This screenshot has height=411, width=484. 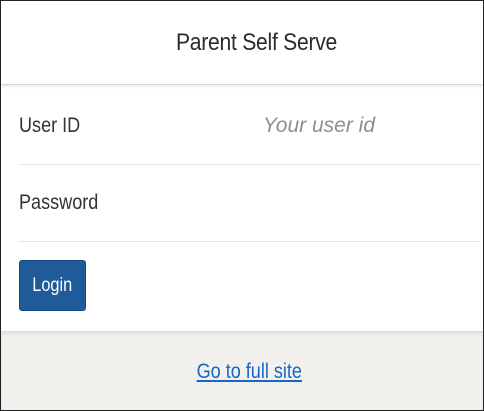 I want to click on login-button-label: Login, so click(x=52, y=285).